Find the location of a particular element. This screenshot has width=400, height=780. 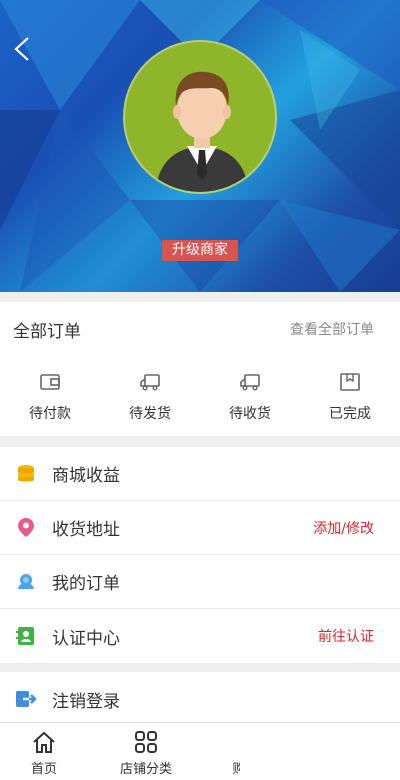

orders-title: 全部订单 is located at coordinates (47, 331).